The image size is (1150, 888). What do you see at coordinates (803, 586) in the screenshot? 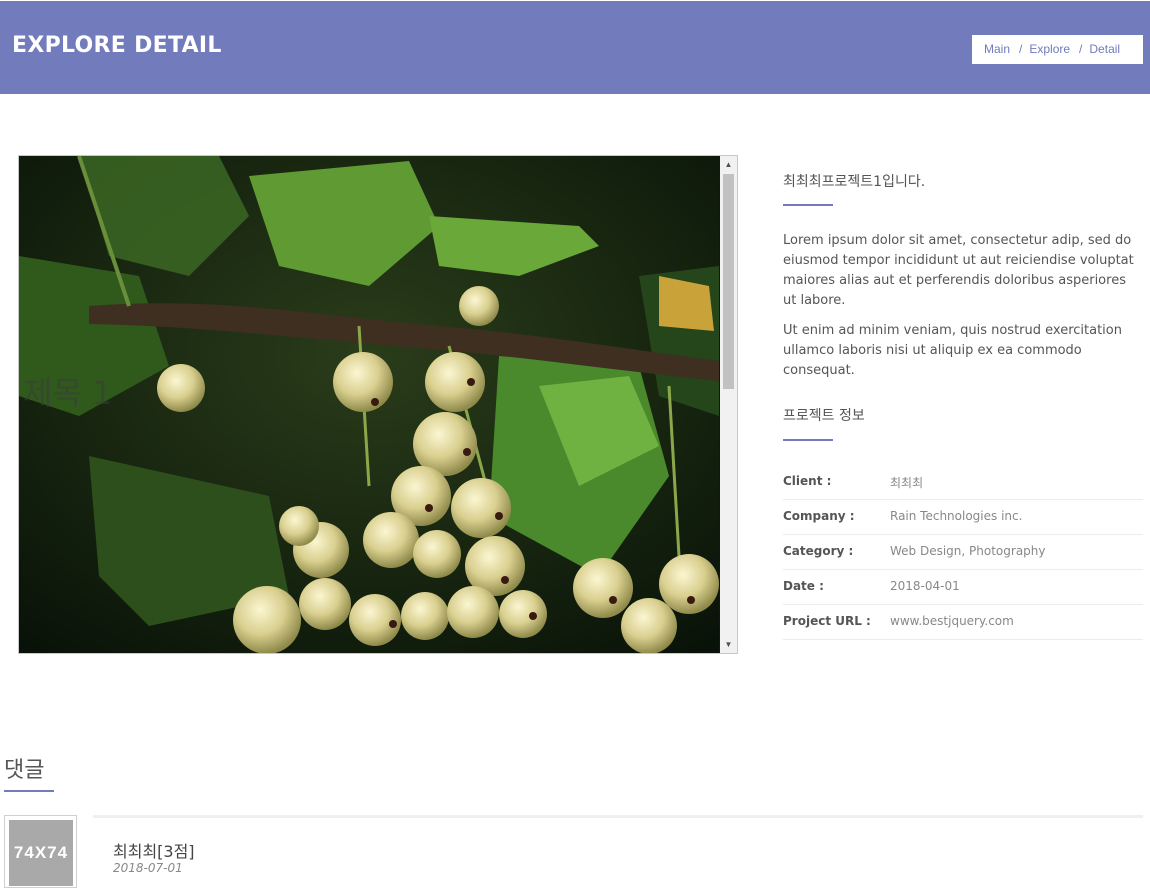
I see `info-label: Date :` at bounding box center [803, 586].